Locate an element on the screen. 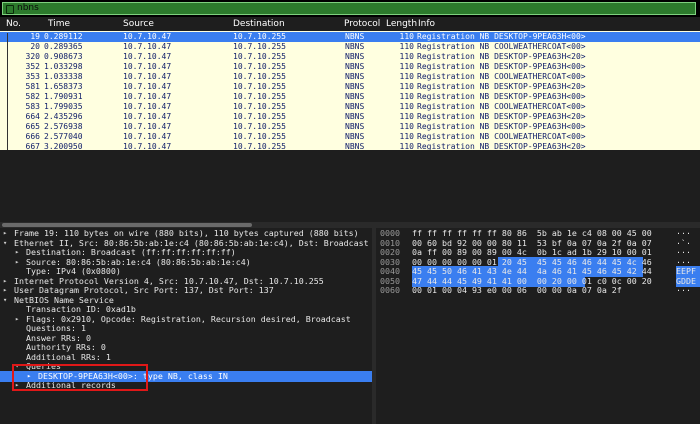 The height and width of the screenshot is (424, 700). packet-number: 19 is located at coordinates (35, 36).